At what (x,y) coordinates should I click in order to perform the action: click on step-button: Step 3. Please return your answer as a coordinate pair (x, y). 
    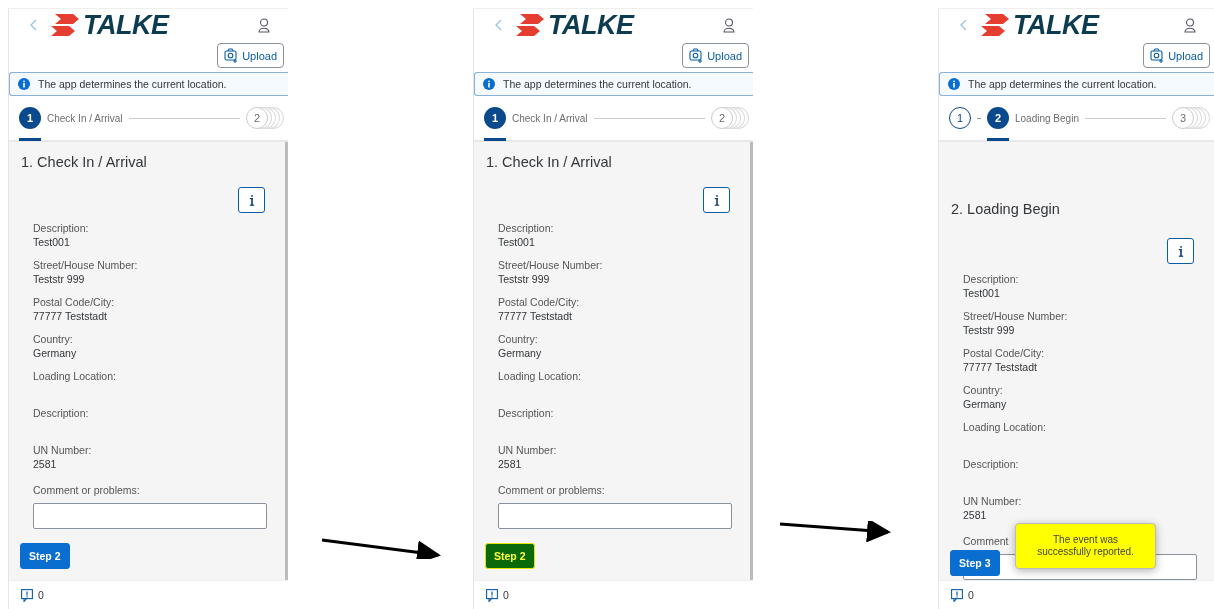
    Looking at the image, I should click on (975, 563).